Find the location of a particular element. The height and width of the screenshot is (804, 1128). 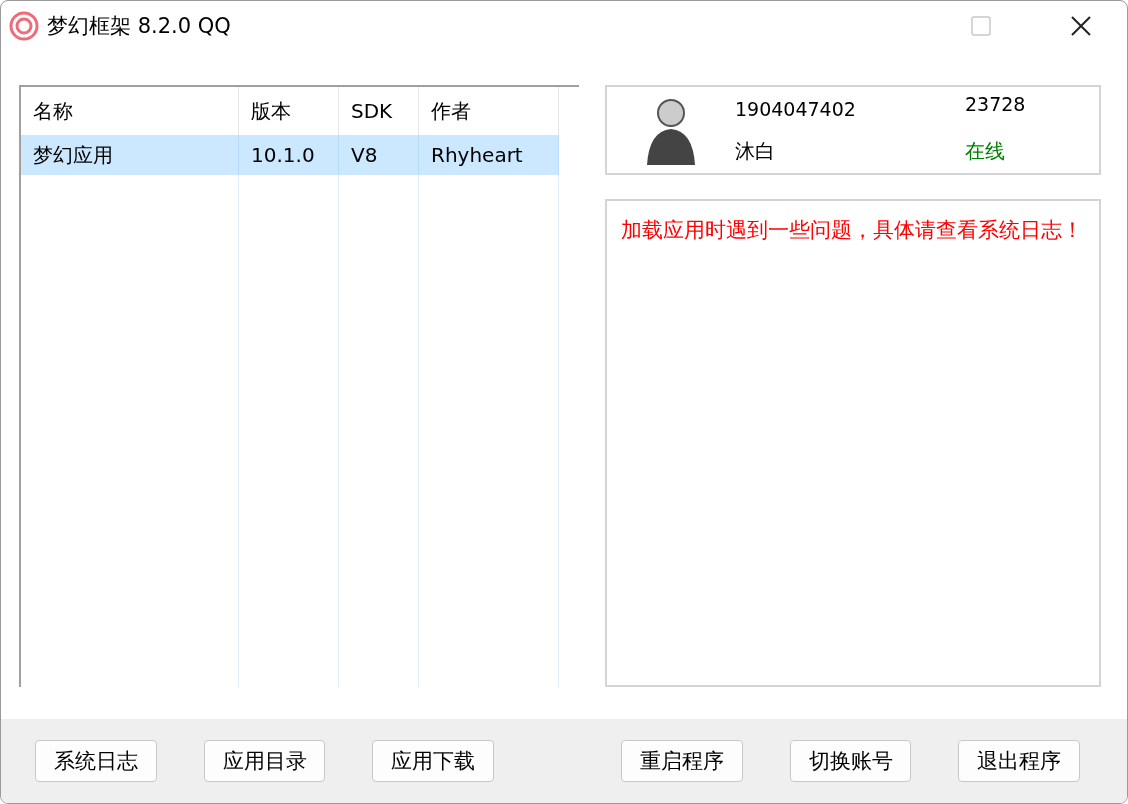

table-cell: Rhyheart is located at coordinates (489, 155).